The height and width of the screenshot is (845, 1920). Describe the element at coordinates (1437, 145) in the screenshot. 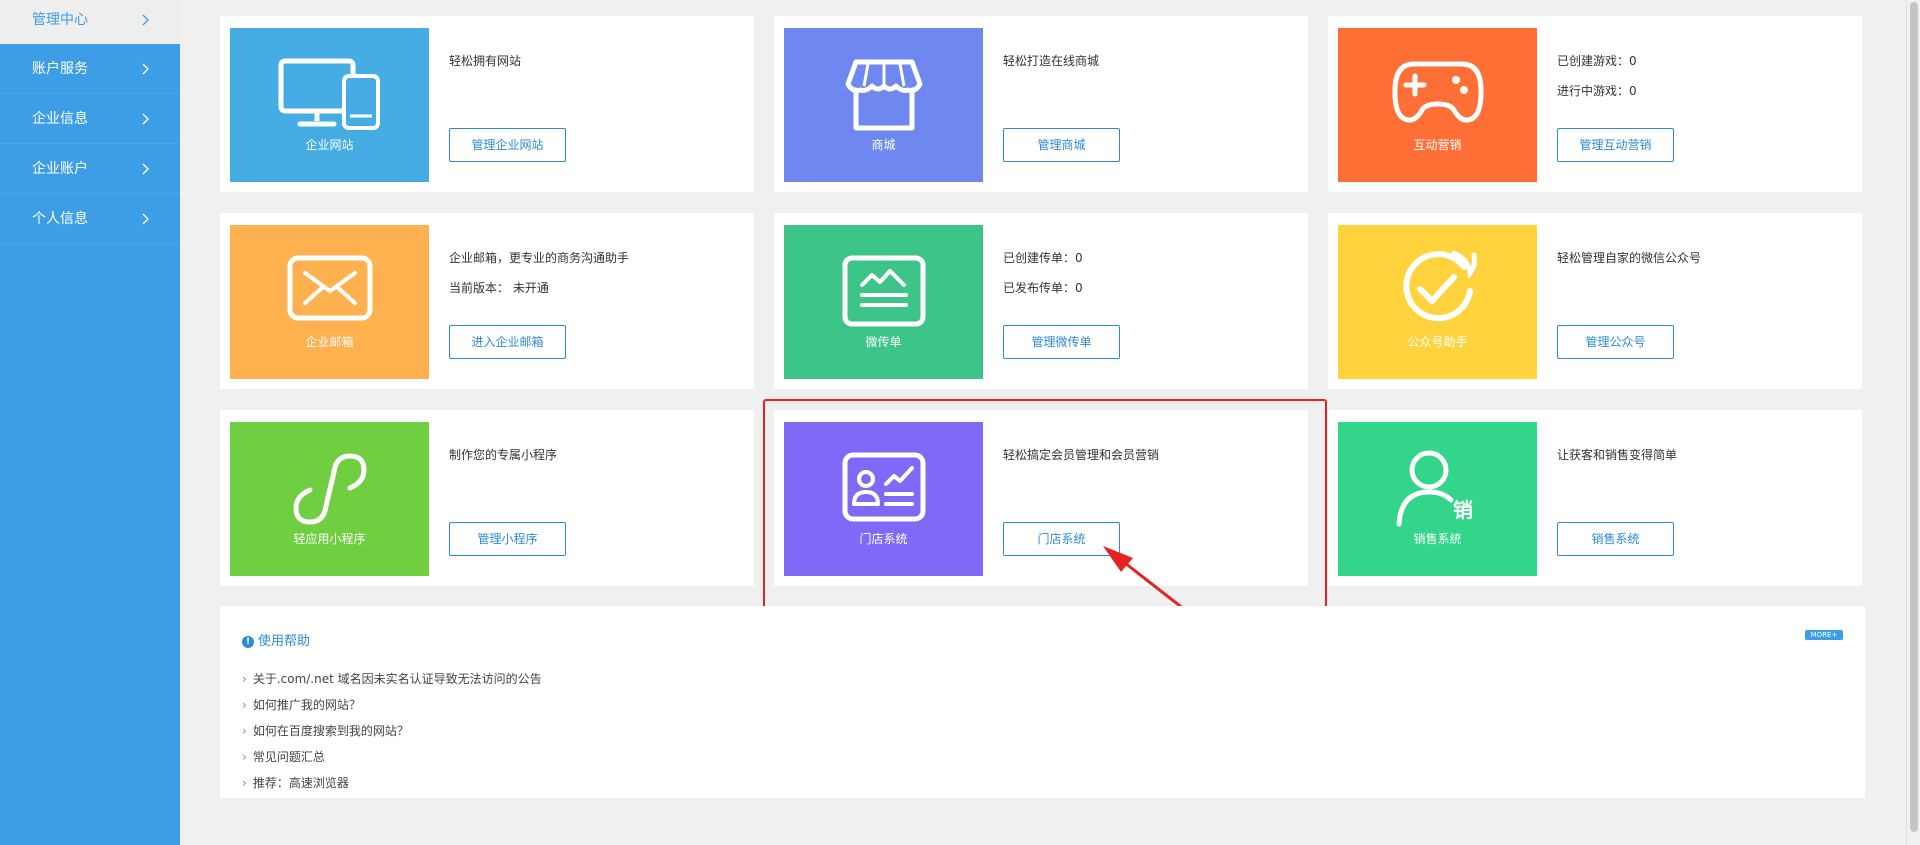

I see `tile-name: 互动营销` at that location.